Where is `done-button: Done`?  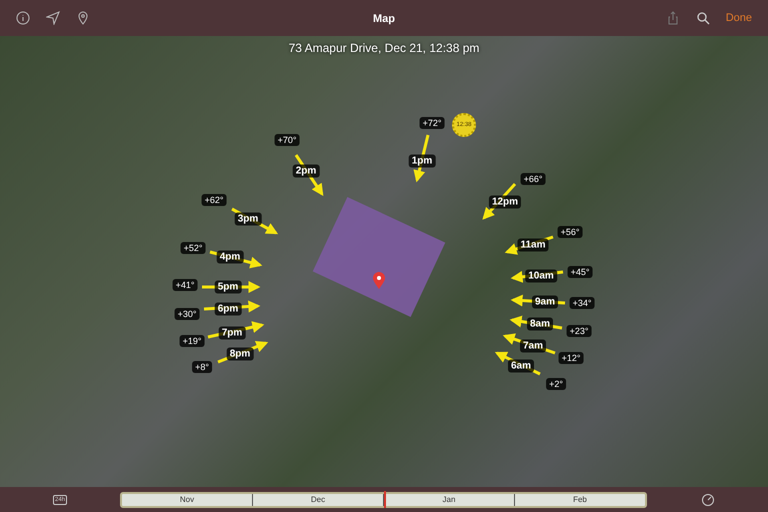
done-button: Done is located at coordinates (739, 18).